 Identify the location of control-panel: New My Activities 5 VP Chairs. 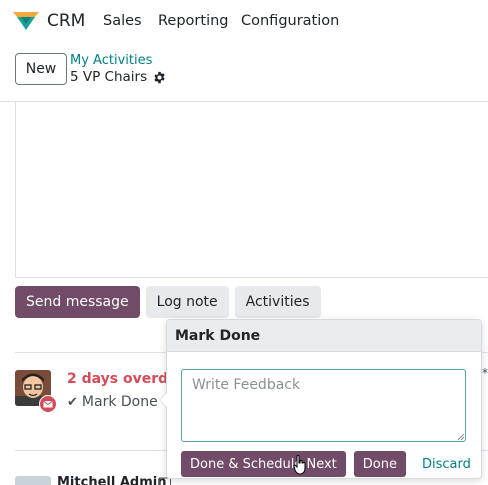
(244, 73).